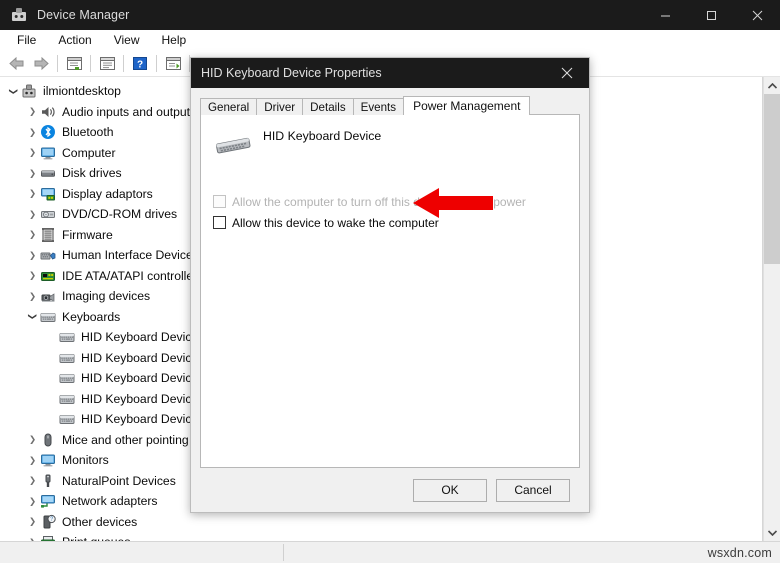  Describe the element at coordinates (48, 440) in the screenshot. I see `mouse-icon` at that location.